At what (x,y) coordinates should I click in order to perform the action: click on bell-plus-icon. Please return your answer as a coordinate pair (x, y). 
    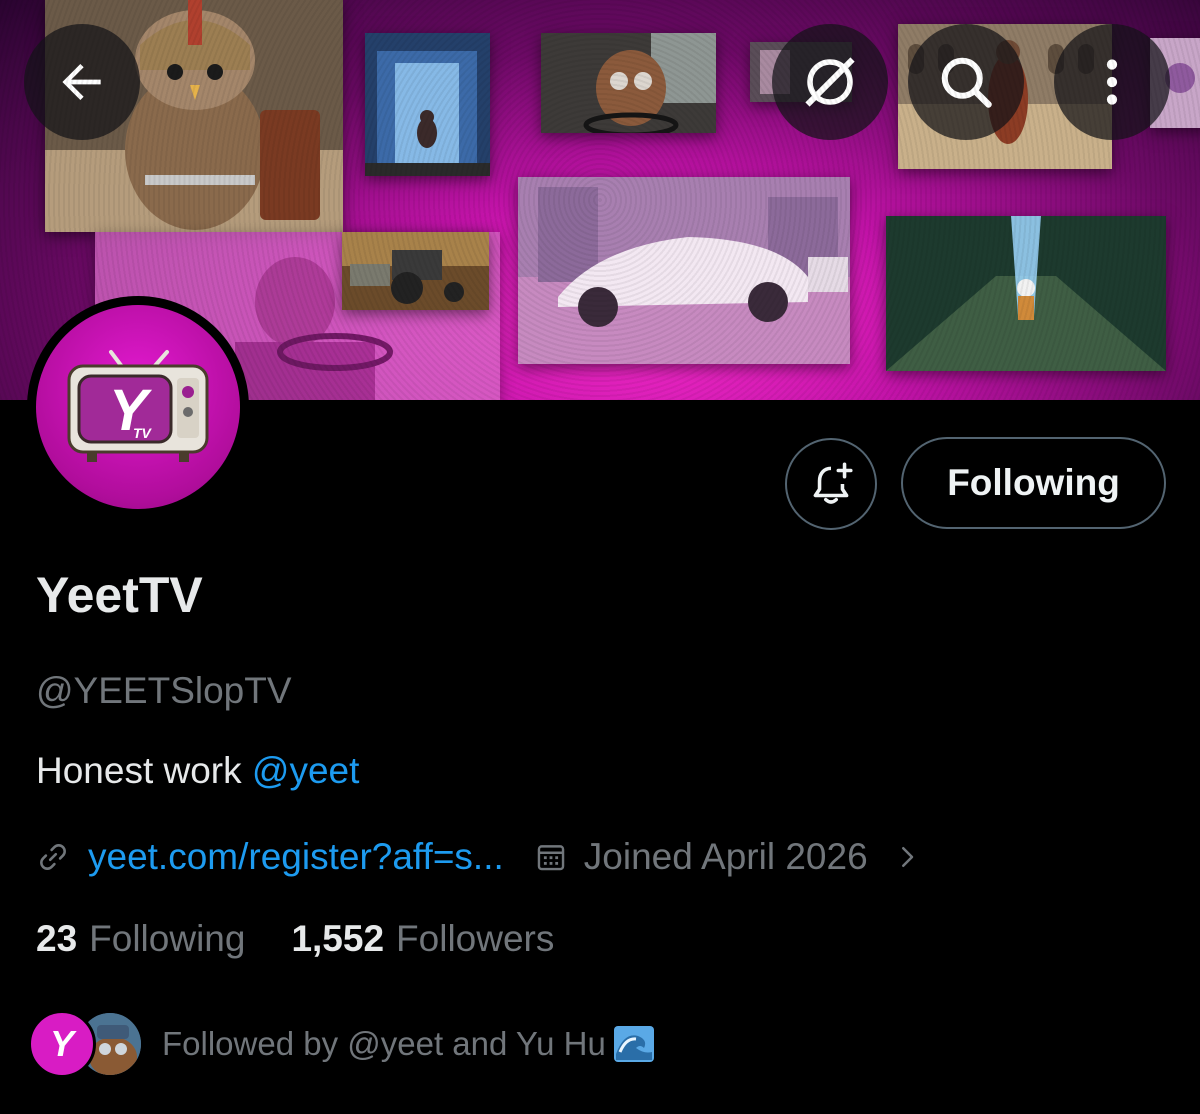
    Looking at the image, I should click on (833, 483).